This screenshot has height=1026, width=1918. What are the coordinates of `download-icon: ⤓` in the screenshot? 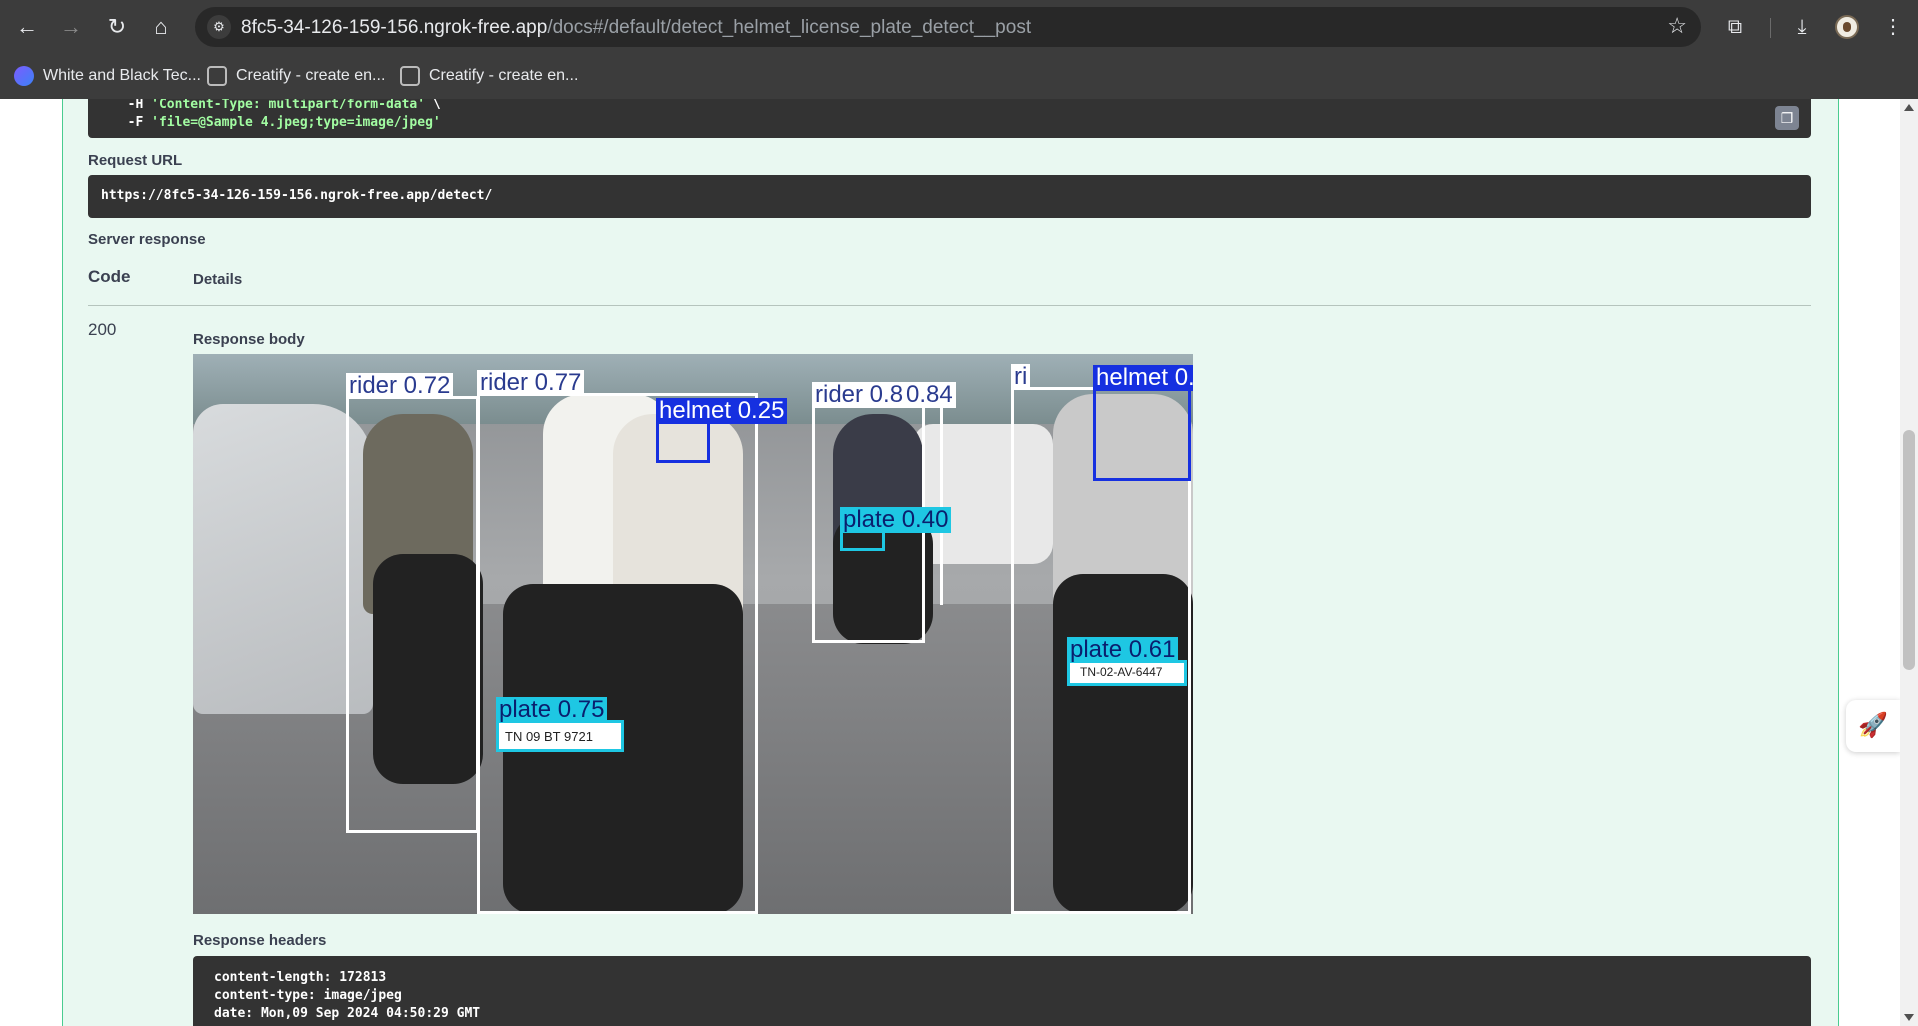 It's located at (1802, 27).